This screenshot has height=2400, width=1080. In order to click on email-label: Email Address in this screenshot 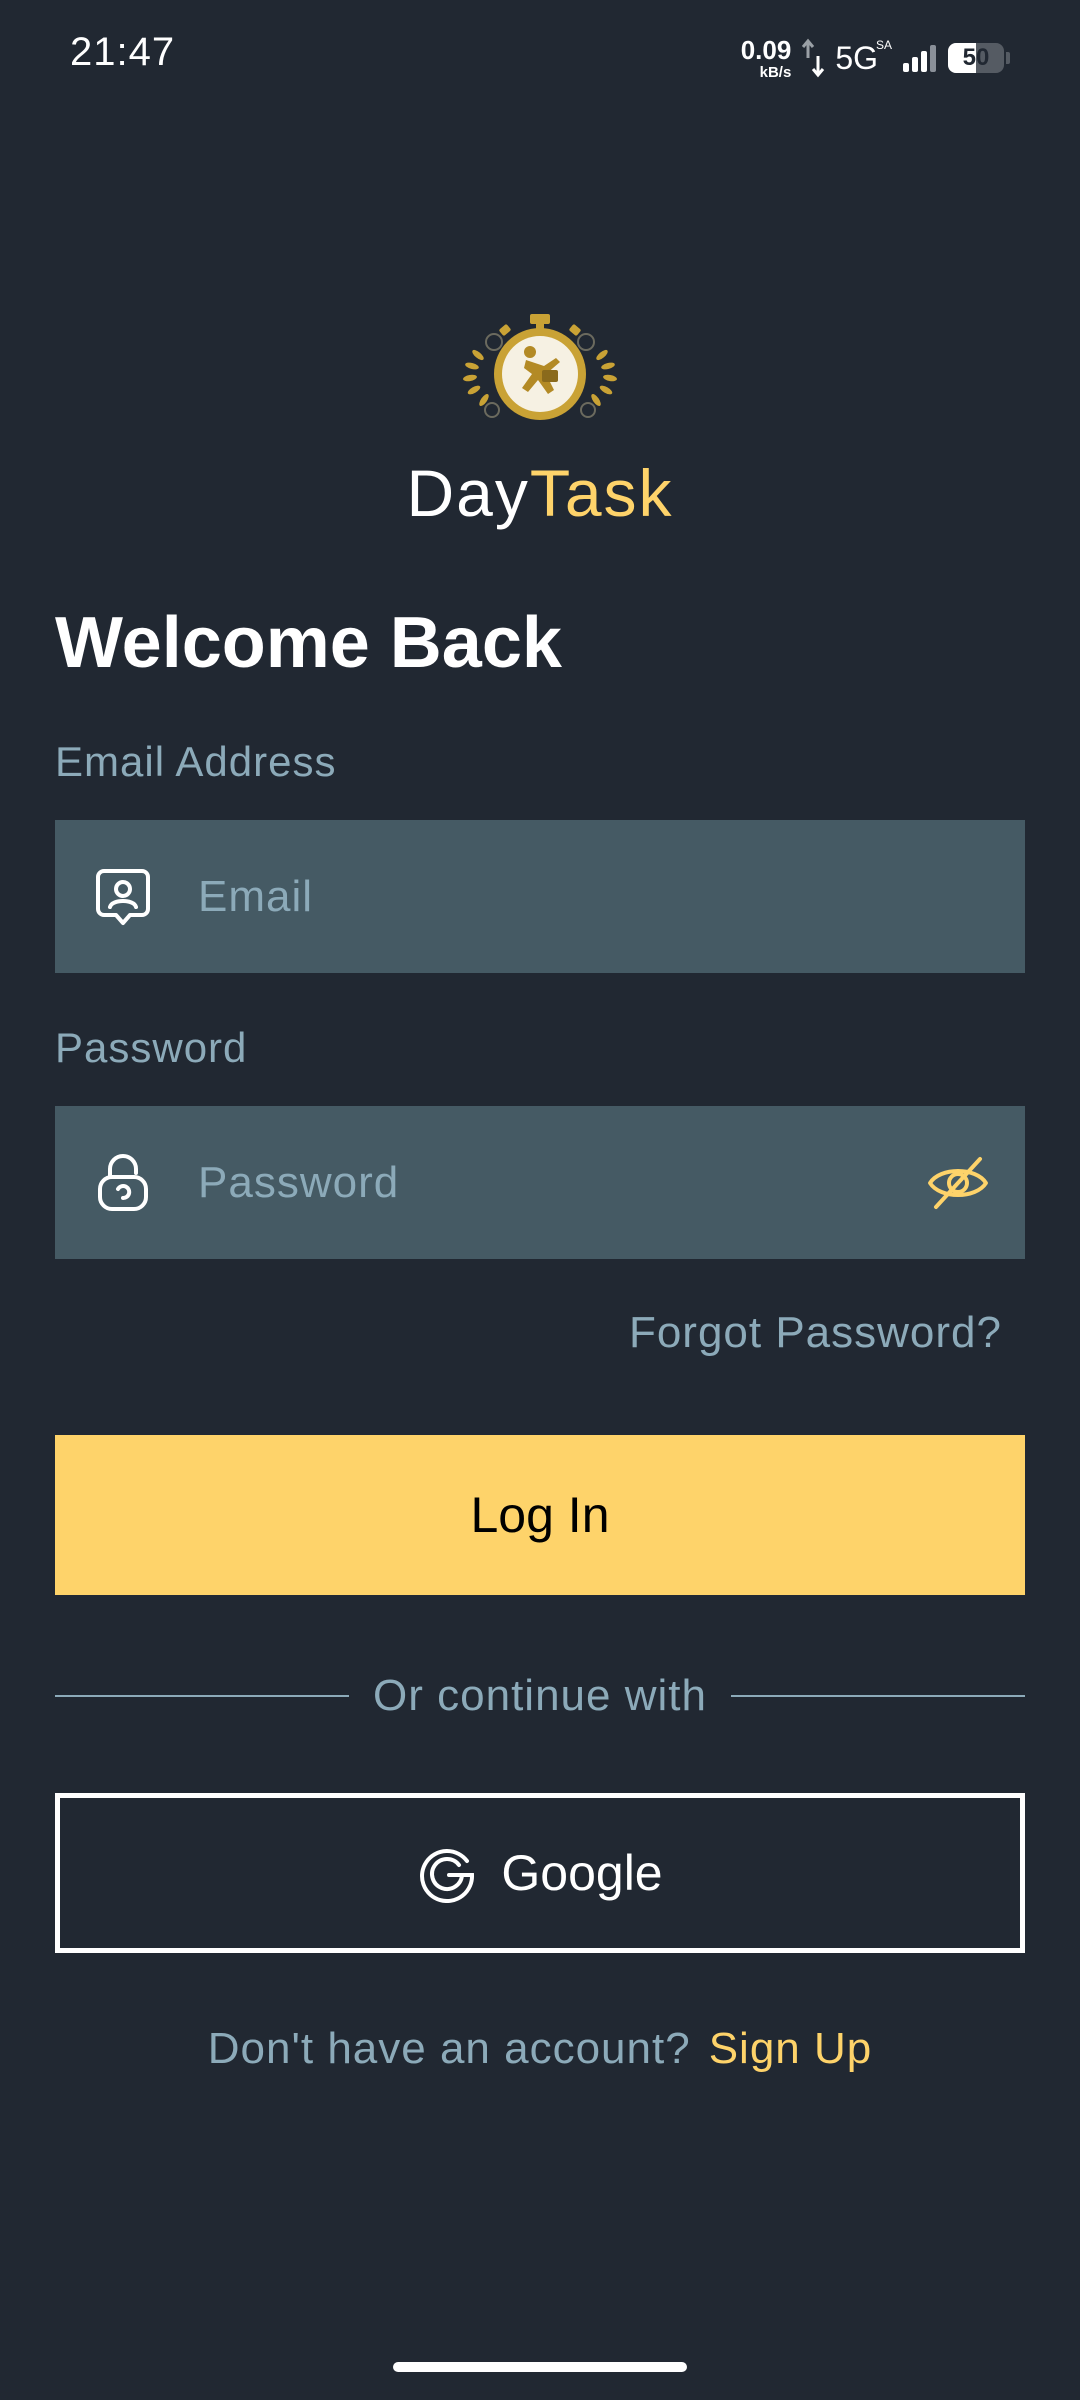, I will do `click(196, 761)`.